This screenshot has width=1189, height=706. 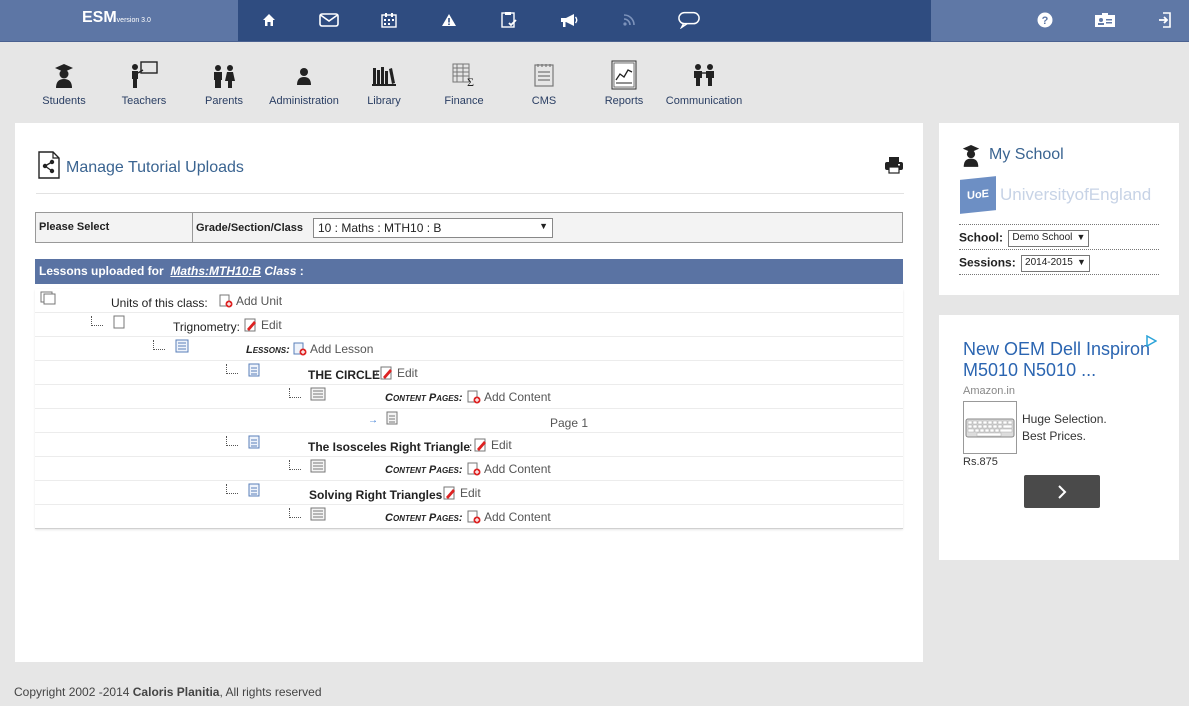 I want to click on alert-icon, so click(x=449, y=20).